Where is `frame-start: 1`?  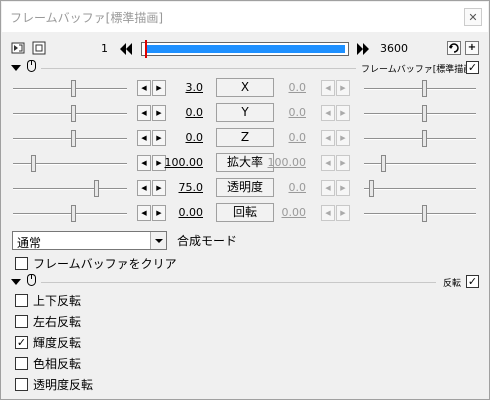
frame-start: 1 is located at coordinates (104, 48).